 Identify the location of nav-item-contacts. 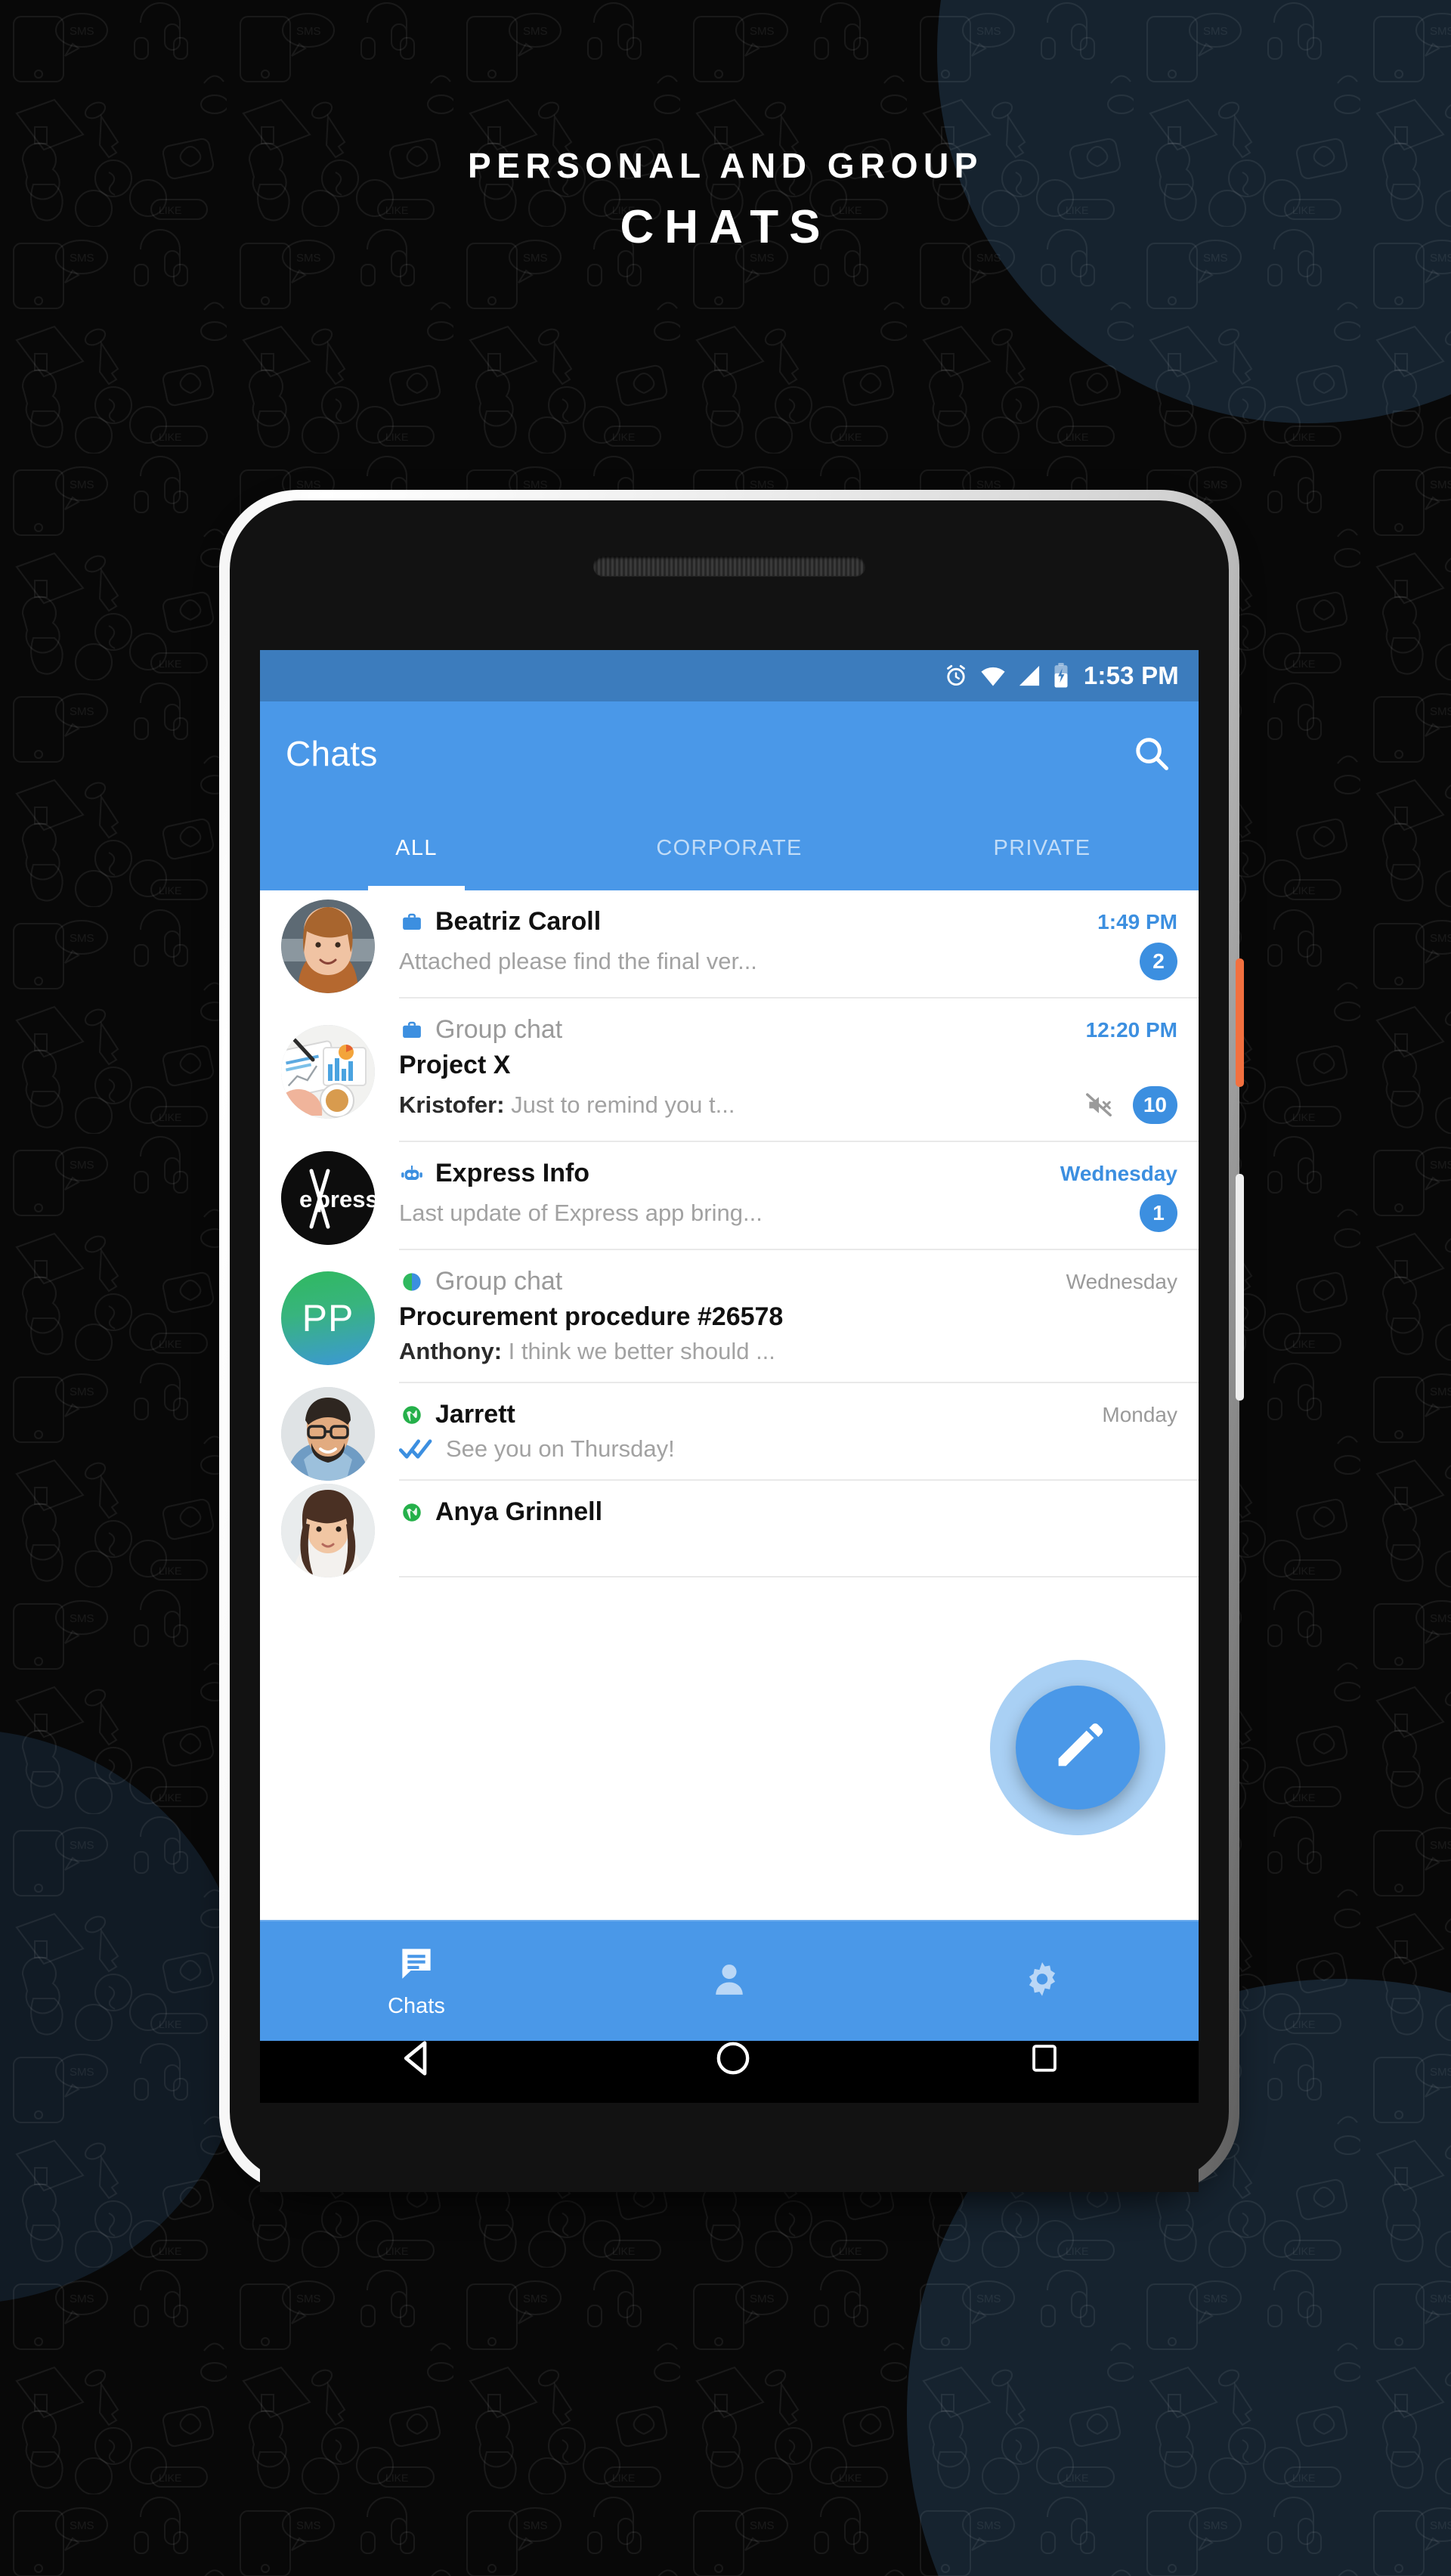
(730, 1981).